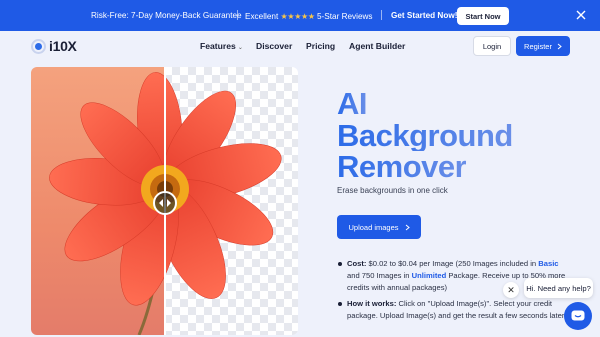 Image resolution: width=600 pixels, height=337 pixels. Describe the element at coordinates (492, 46) in the screenshot. I see `login-button: Login` at that location.